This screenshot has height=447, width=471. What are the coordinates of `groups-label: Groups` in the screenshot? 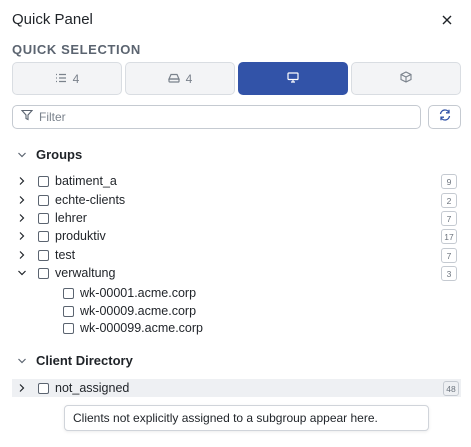 It's located at (59, 154).